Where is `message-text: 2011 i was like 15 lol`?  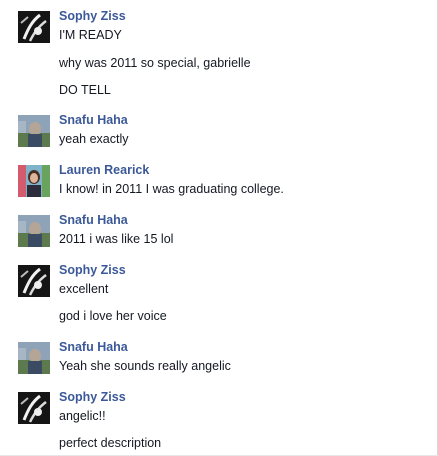
message-text: 2011 i was like 15 lol is located at coordinates (116, 239).